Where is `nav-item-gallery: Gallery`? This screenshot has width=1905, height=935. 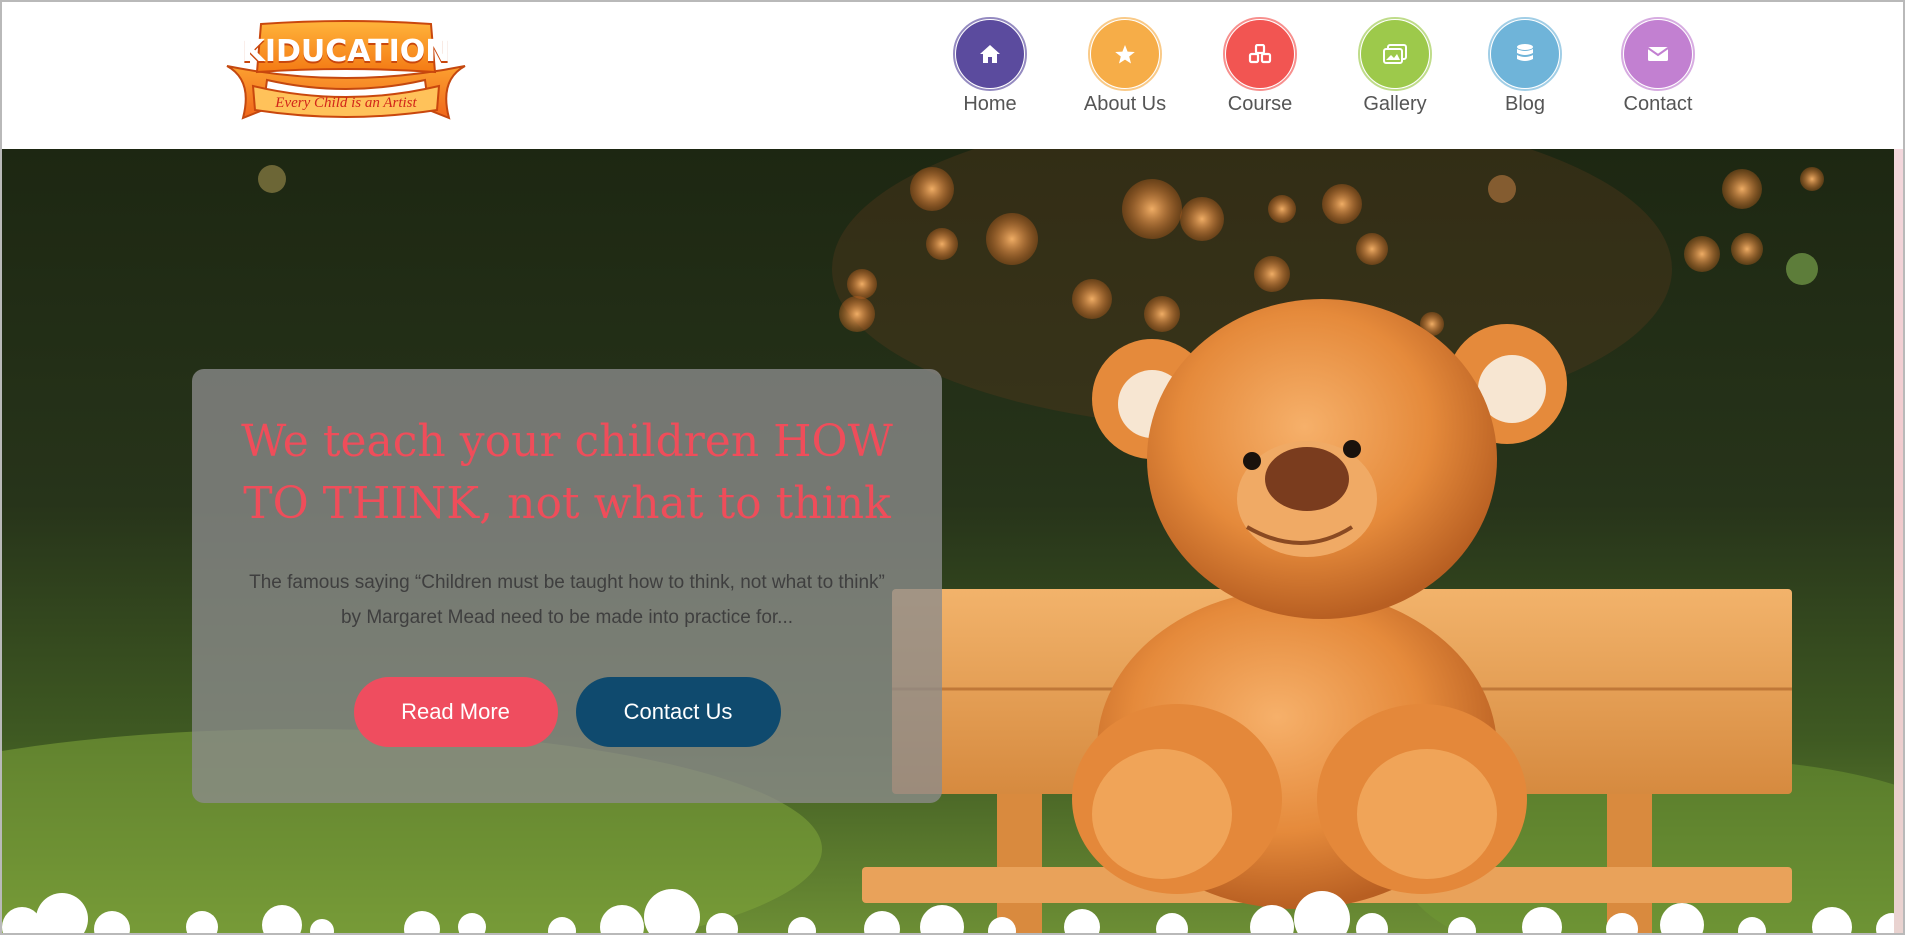 nav-item-gallery: Gallery is located at coordinates (1395, 66).